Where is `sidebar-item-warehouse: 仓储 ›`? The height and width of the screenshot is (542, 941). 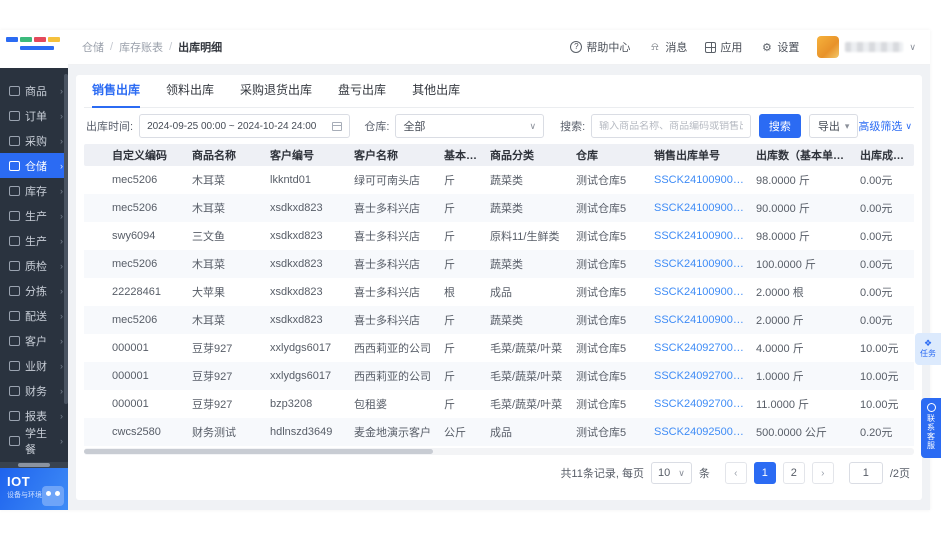
sidebar-item-warehouse: 仓储 › is located at coordinates (34, 165).